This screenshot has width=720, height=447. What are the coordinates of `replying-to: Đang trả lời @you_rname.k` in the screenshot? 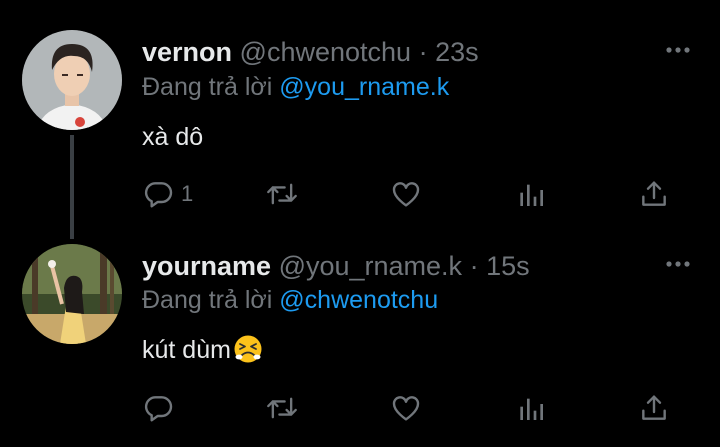 It's located at (295, 87).